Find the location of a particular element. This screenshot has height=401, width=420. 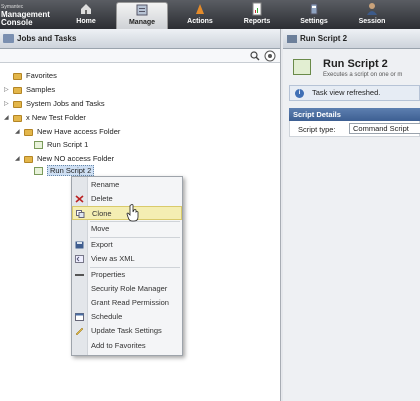

script-type-label: Script type: is located at coordinates (317, 129).